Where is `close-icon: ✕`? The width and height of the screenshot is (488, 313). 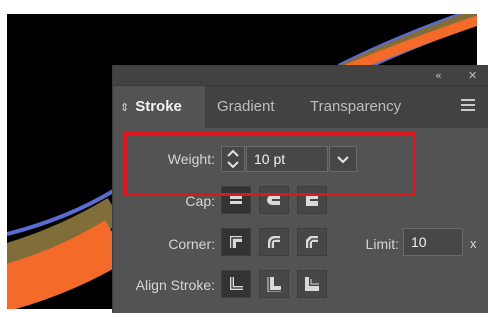 close-icon: ✕ is located at coordinates (472, 75).